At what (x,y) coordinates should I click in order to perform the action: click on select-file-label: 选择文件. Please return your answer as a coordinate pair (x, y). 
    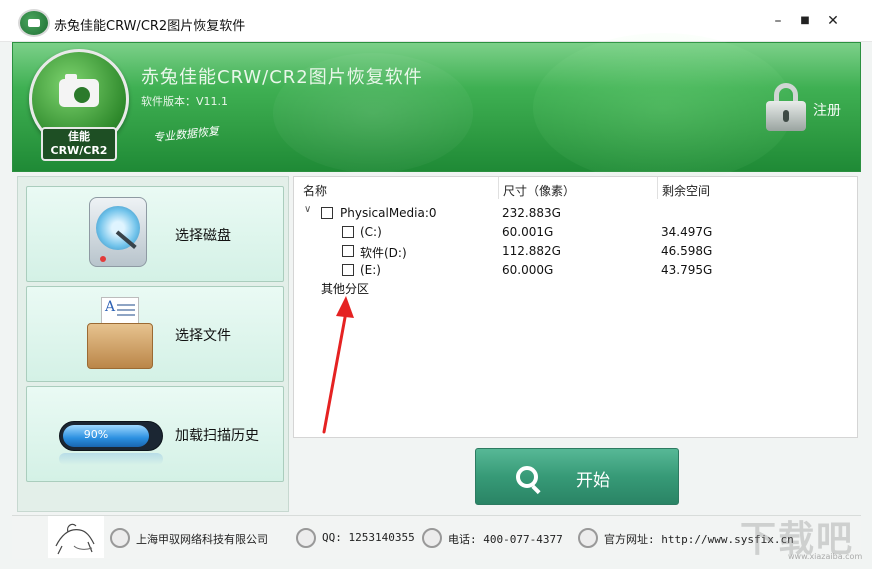
    Looking at the image, I should click on (203, 336).